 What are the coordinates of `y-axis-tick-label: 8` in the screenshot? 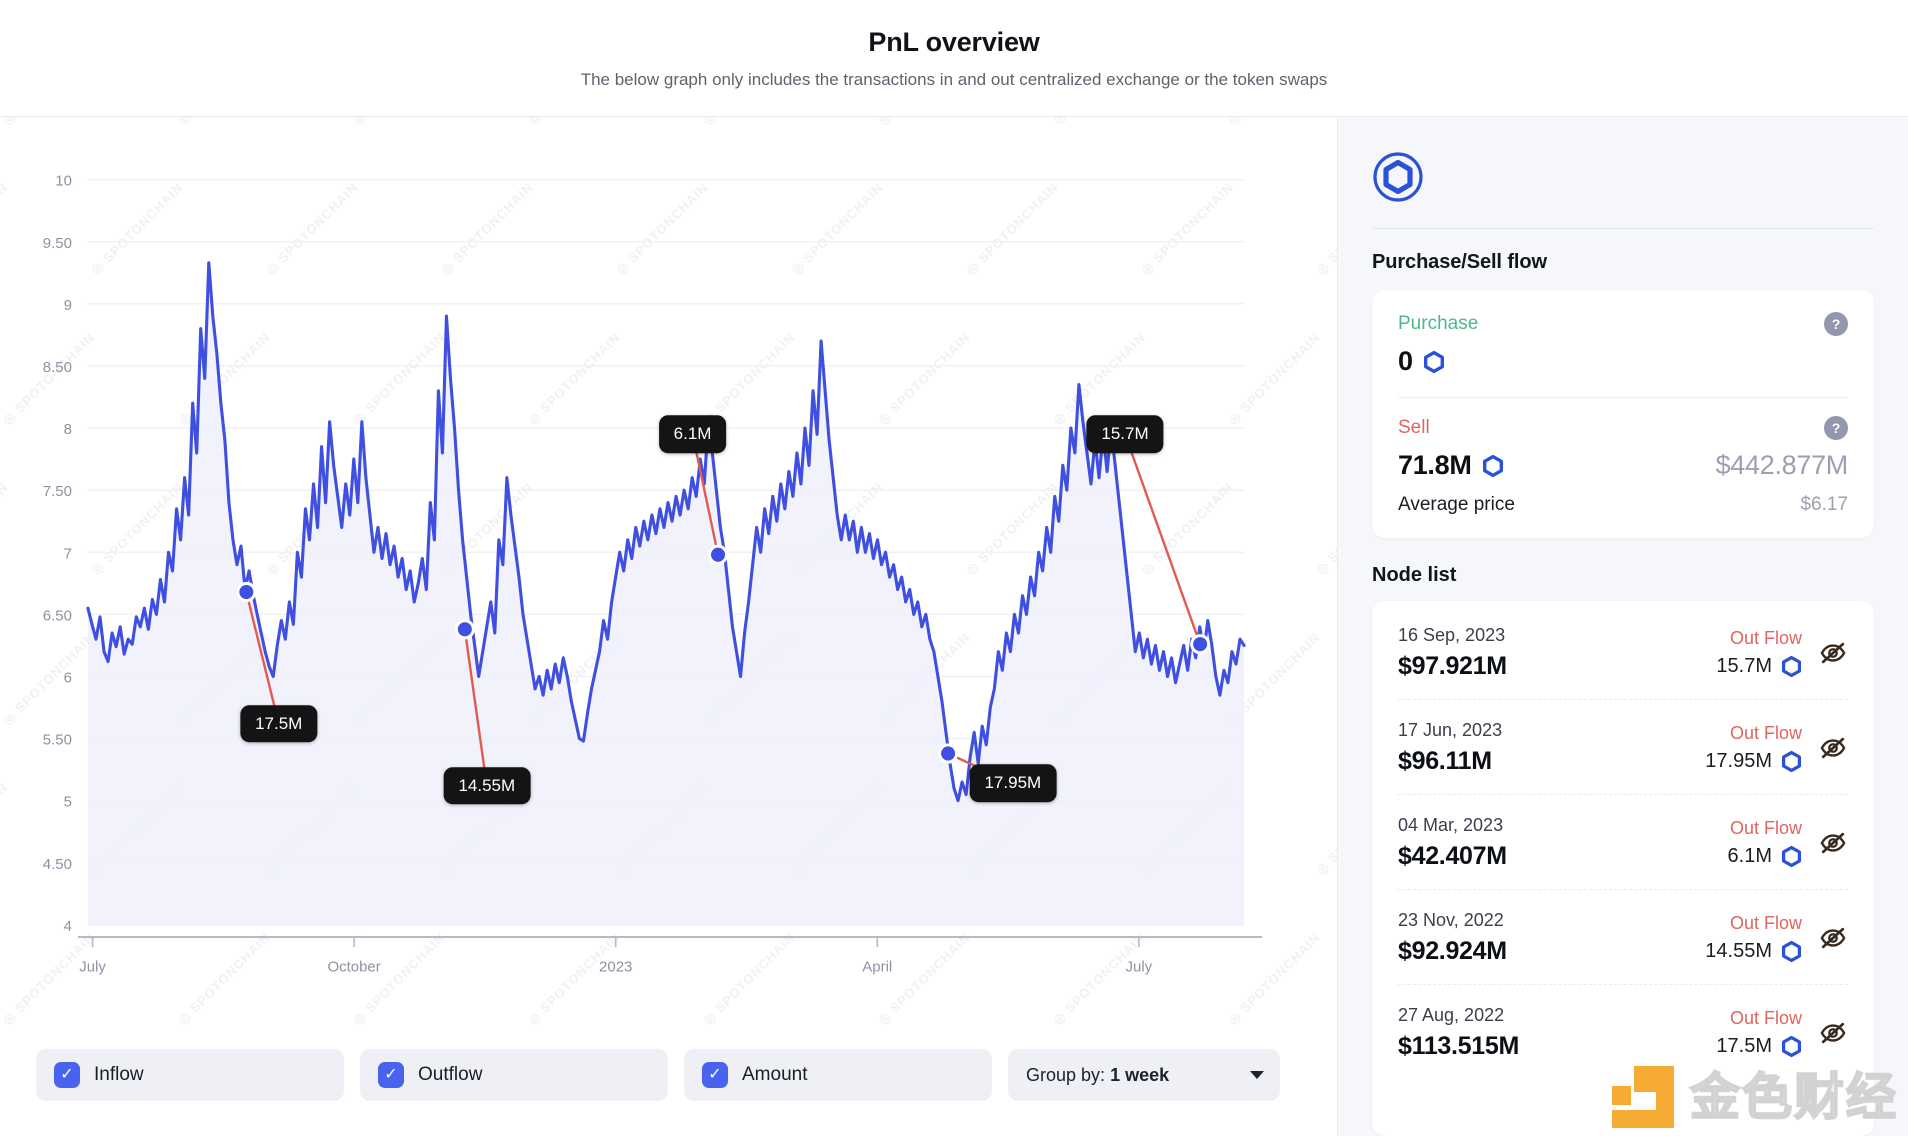 It's located at (68, 429).